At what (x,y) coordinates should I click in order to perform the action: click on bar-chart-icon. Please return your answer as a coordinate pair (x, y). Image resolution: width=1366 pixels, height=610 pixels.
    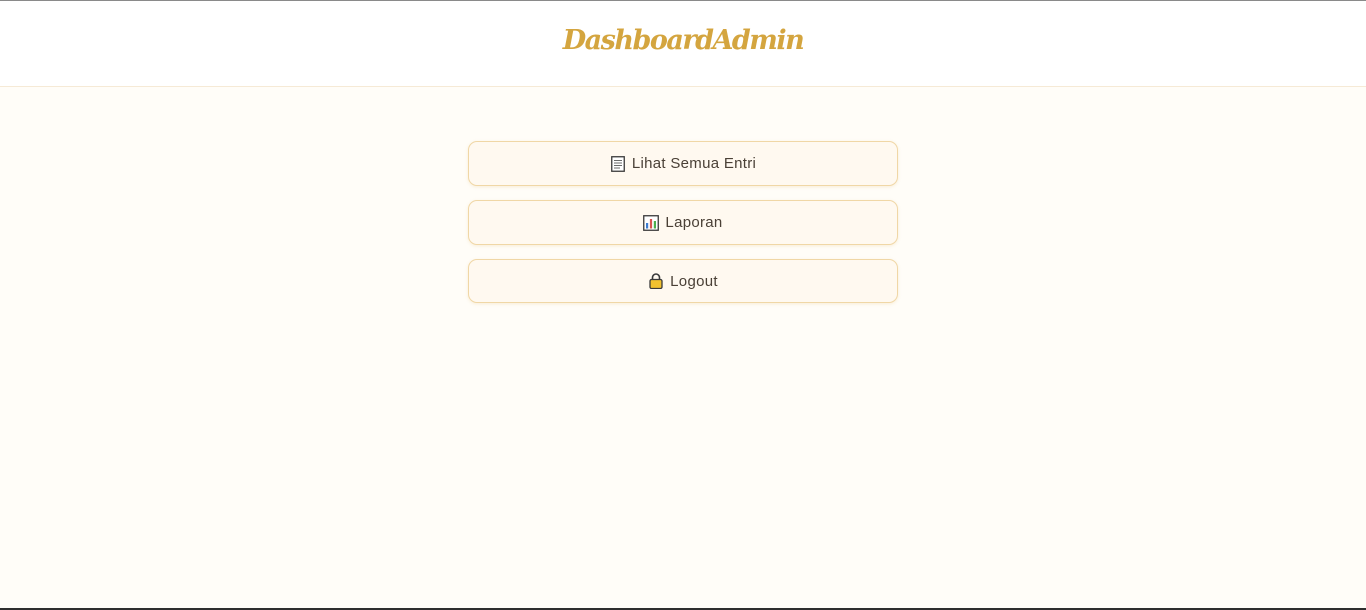
    Looking at the image, I should click on (651, 222).